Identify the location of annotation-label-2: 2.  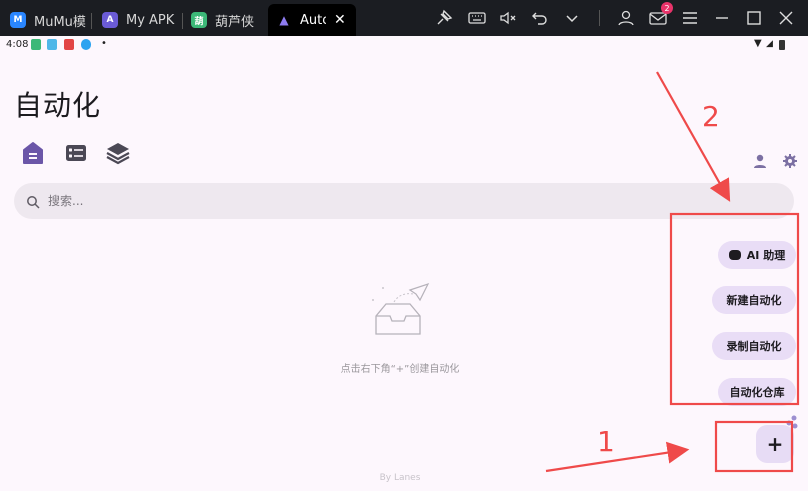
(711, 116).